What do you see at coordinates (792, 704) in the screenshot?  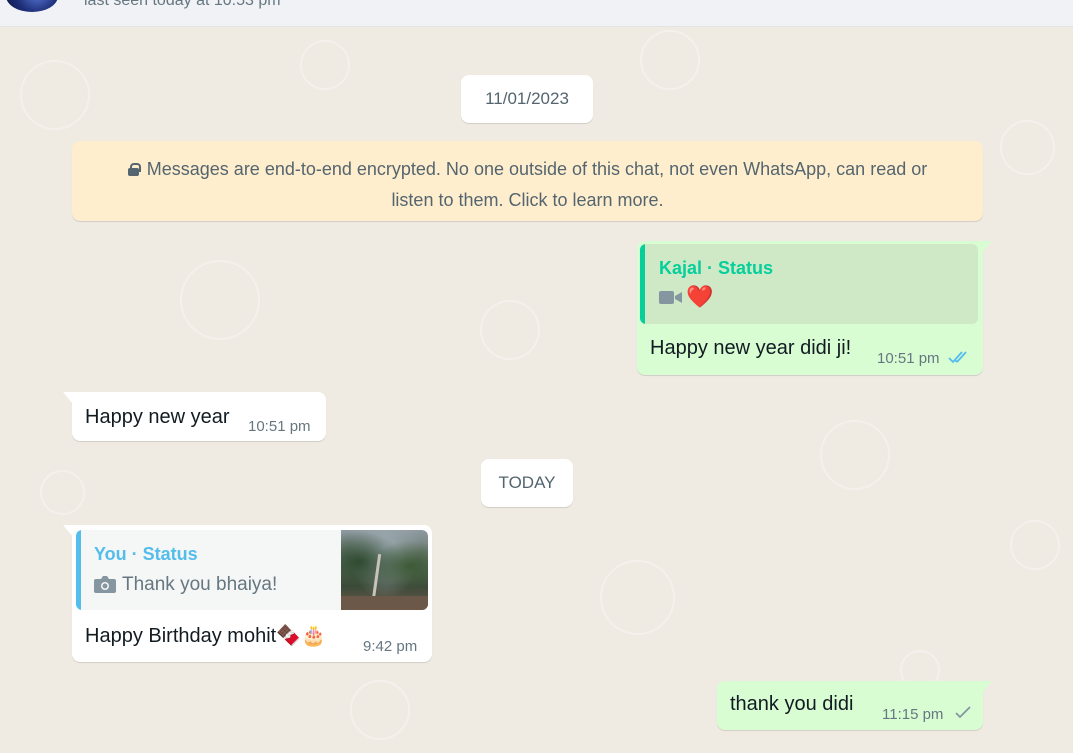 I see `message-text: thank you didi` at bounding box center [792, 704].